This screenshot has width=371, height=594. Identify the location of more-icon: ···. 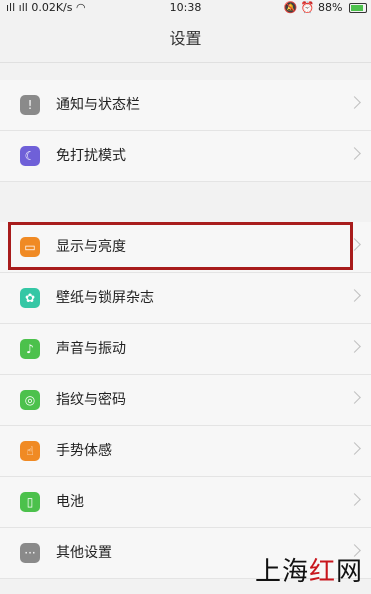
(30, 553).